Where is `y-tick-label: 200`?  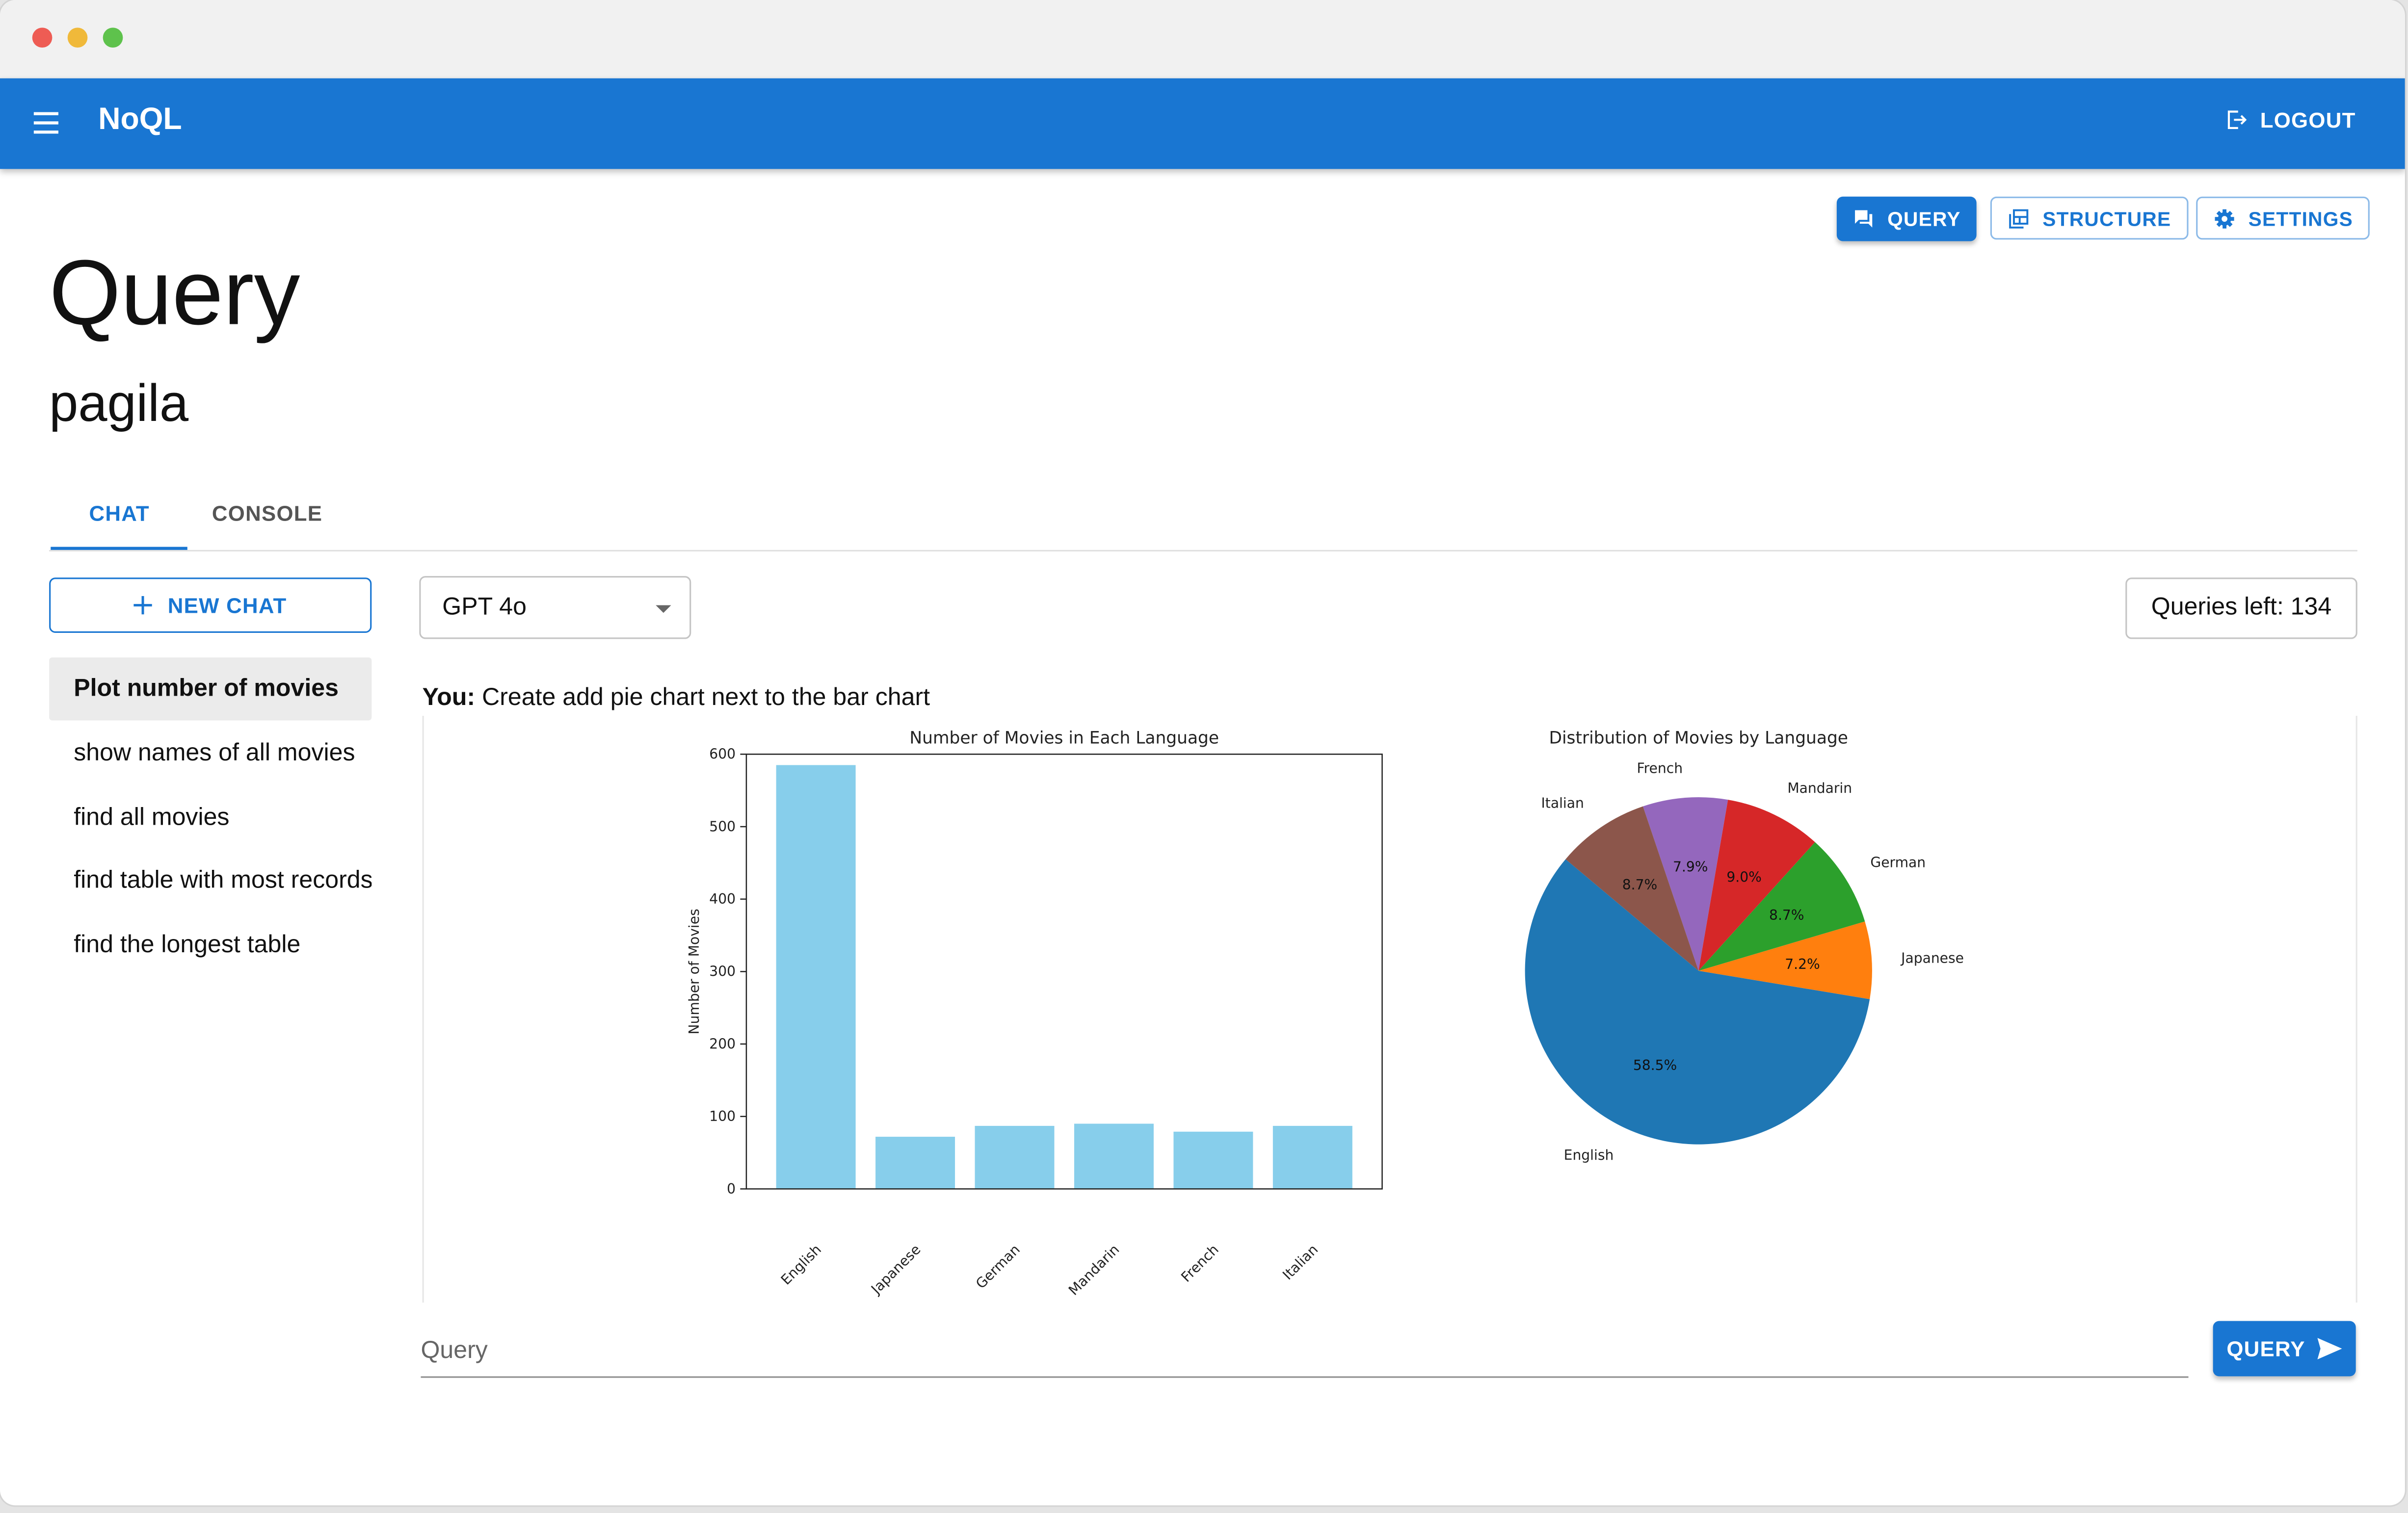
y-tick-label: 200 is located at coordinates (722, 1044).